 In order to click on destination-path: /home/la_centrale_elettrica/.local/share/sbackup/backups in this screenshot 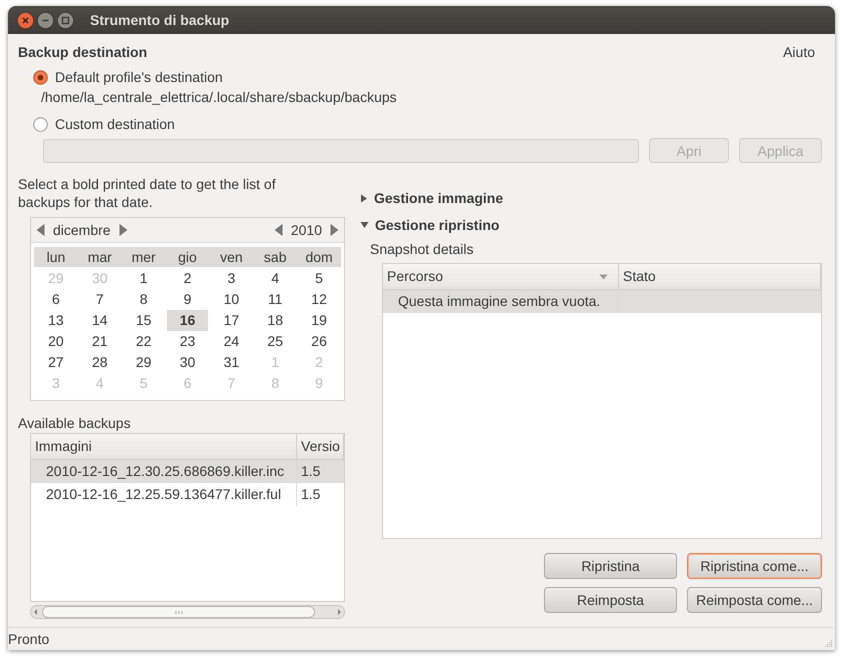, I will do `click(219, 97)`.